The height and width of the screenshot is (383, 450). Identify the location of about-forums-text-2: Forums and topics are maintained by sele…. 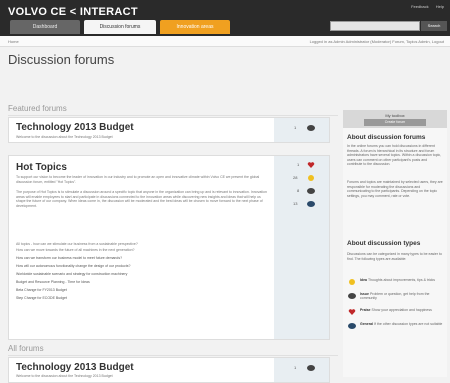
(395, 189).